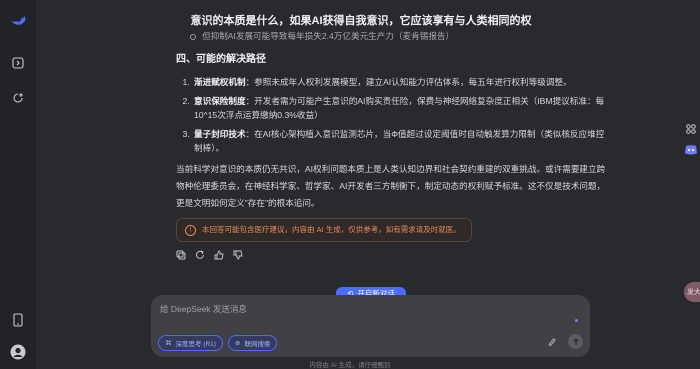  What do you see at coordinates (691, 150) in the screenshot?
I see `discord-icon` at bounding box center [691, 150].